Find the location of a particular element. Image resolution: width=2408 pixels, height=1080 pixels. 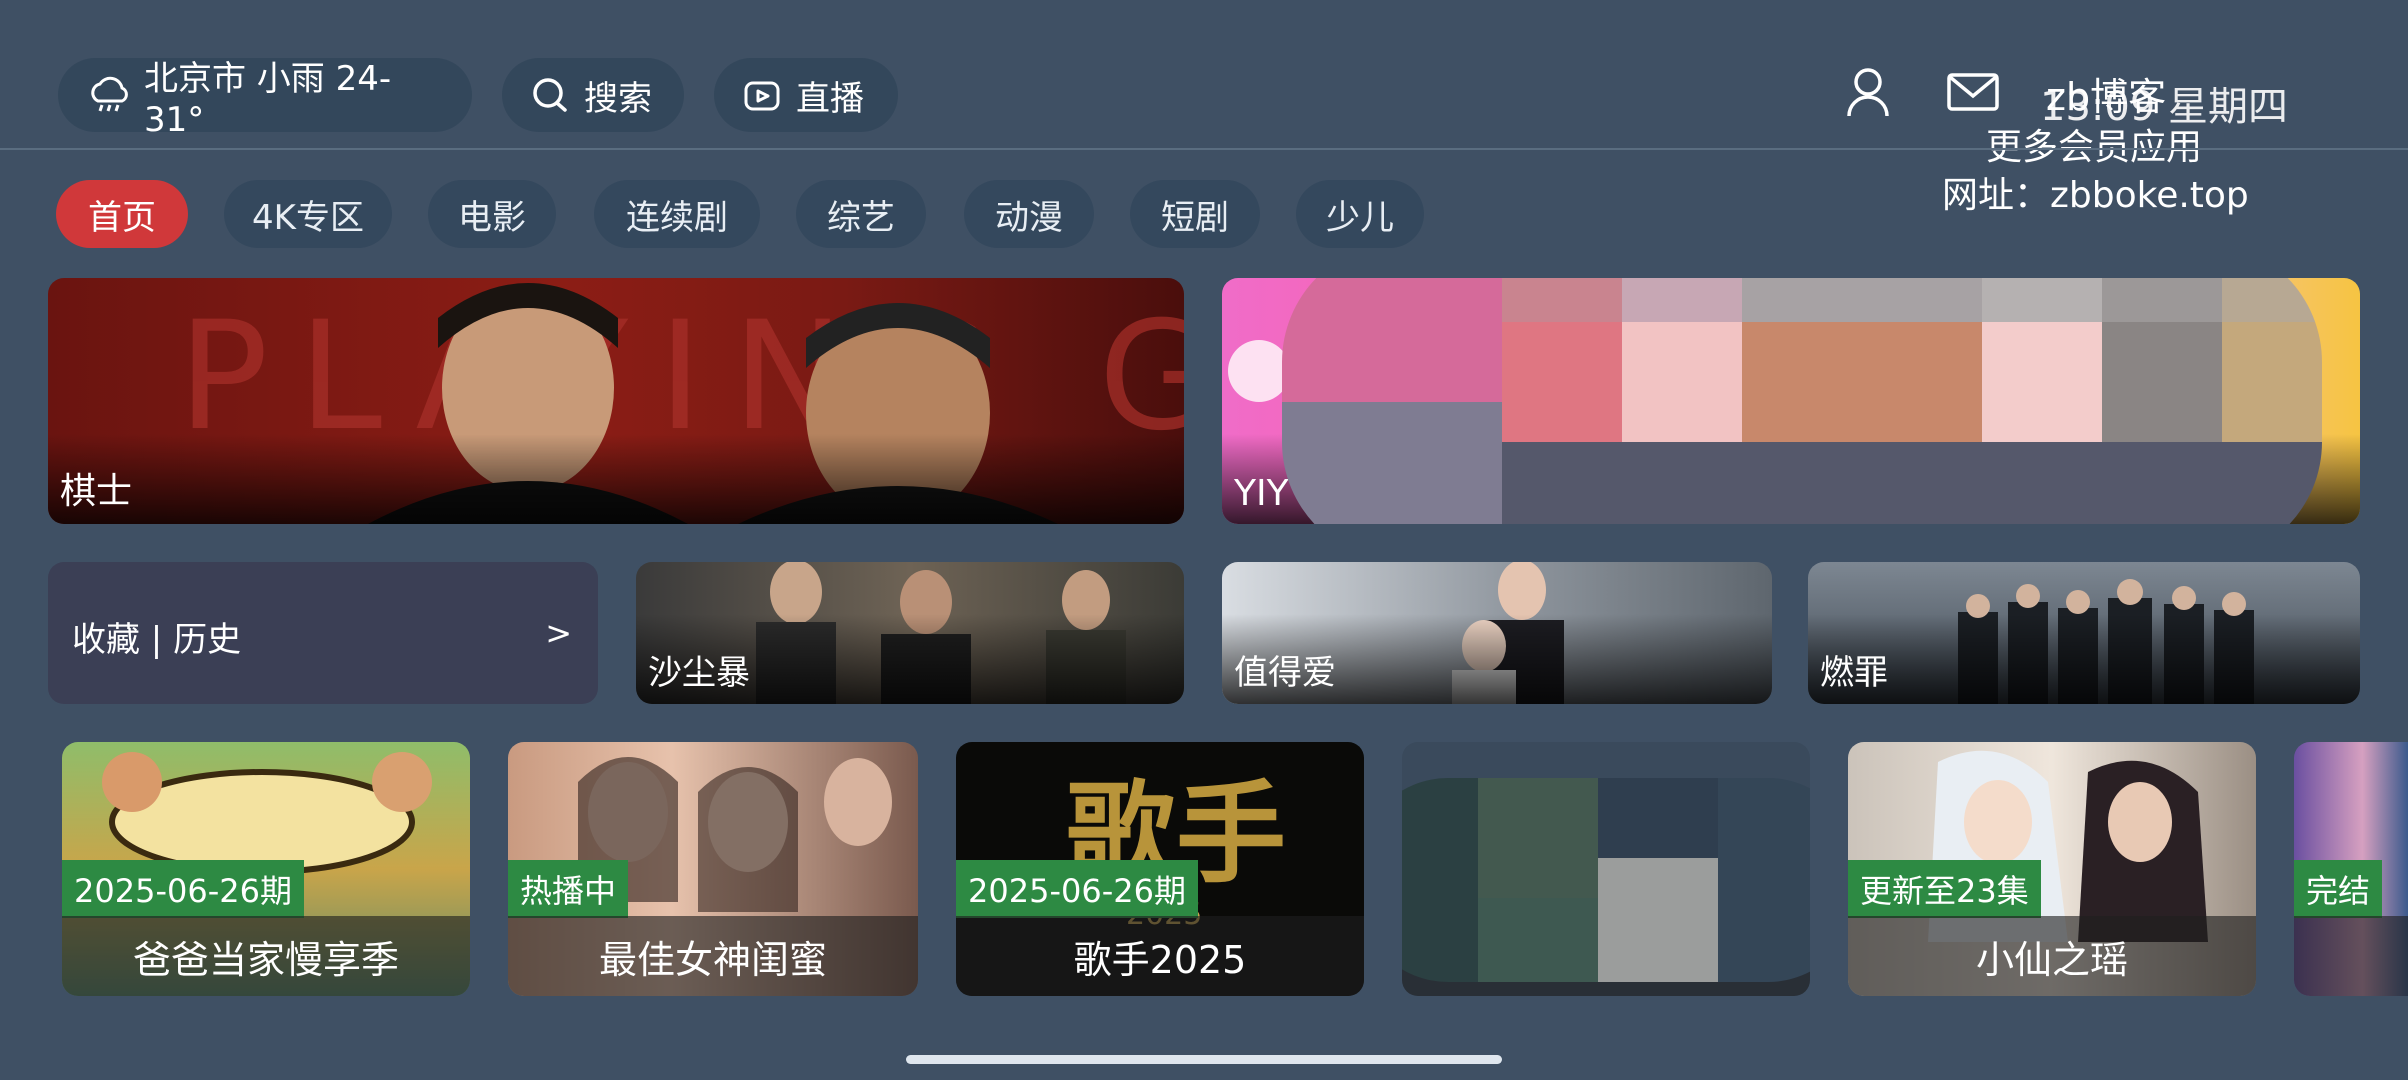

tab-4k-zone: 4K专区 is located at coordinates (308, 214).